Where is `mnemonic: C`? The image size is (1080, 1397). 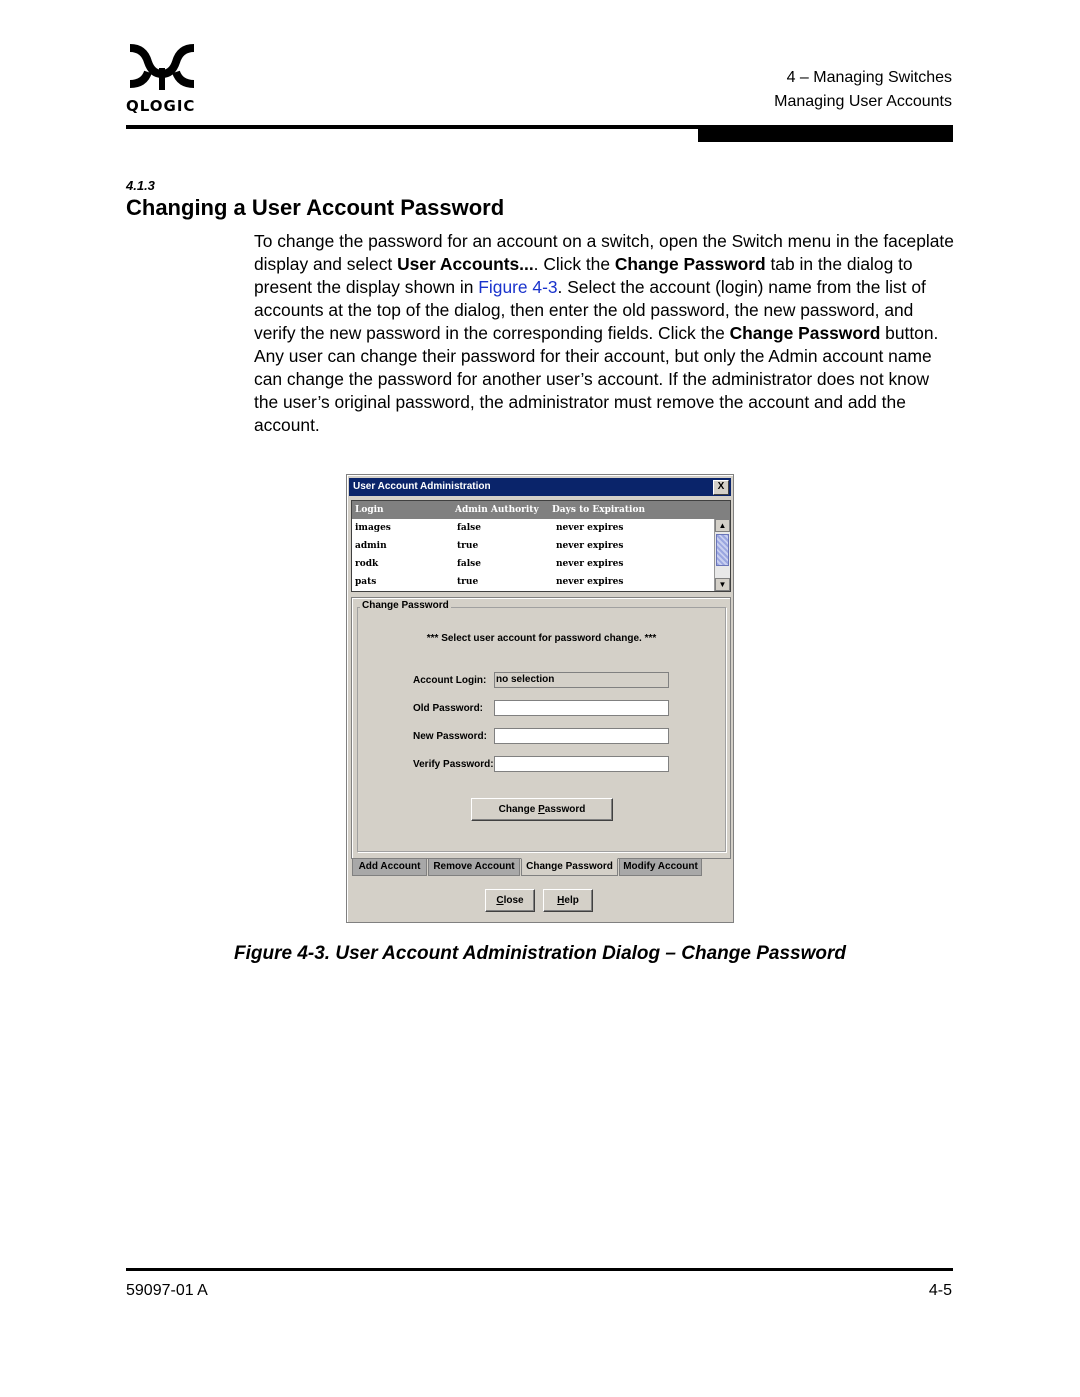 mnemonic: C is located at coordinates (500, 900).